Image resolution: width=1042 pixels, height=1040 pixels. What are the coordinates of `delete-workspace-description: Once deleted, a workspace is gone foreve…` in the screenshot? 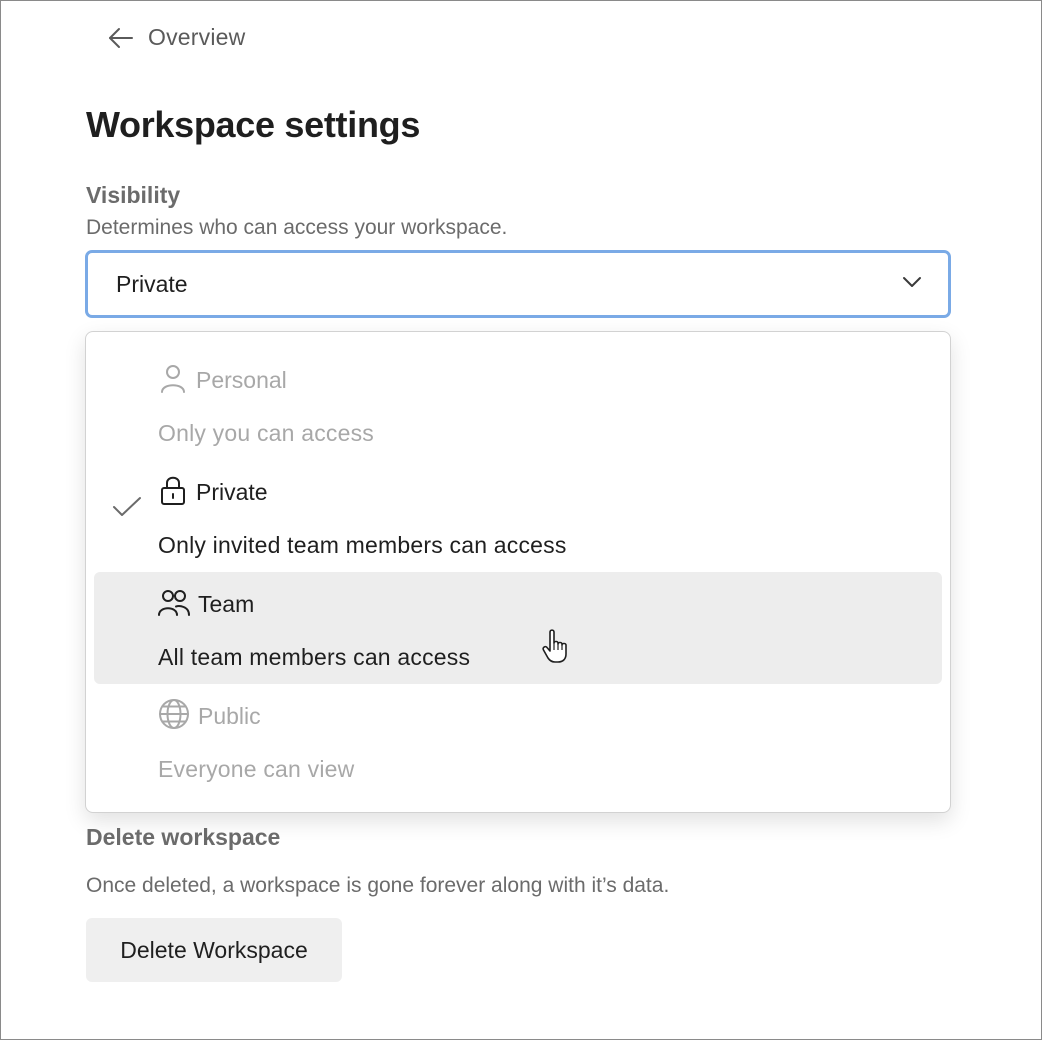 It's located at (378, 885).